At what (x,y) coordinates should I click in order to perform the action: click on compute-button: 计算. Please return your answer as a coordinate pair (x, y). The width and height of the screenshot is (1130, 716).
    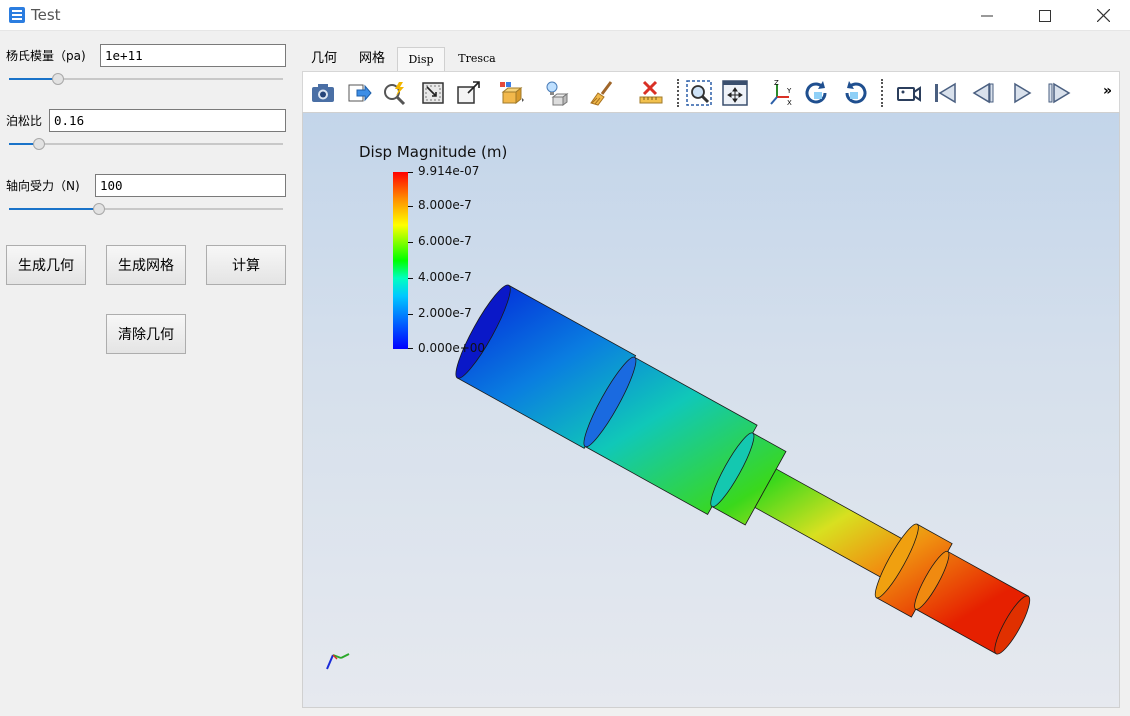
    Looking at the image, I should click on (246, 265).